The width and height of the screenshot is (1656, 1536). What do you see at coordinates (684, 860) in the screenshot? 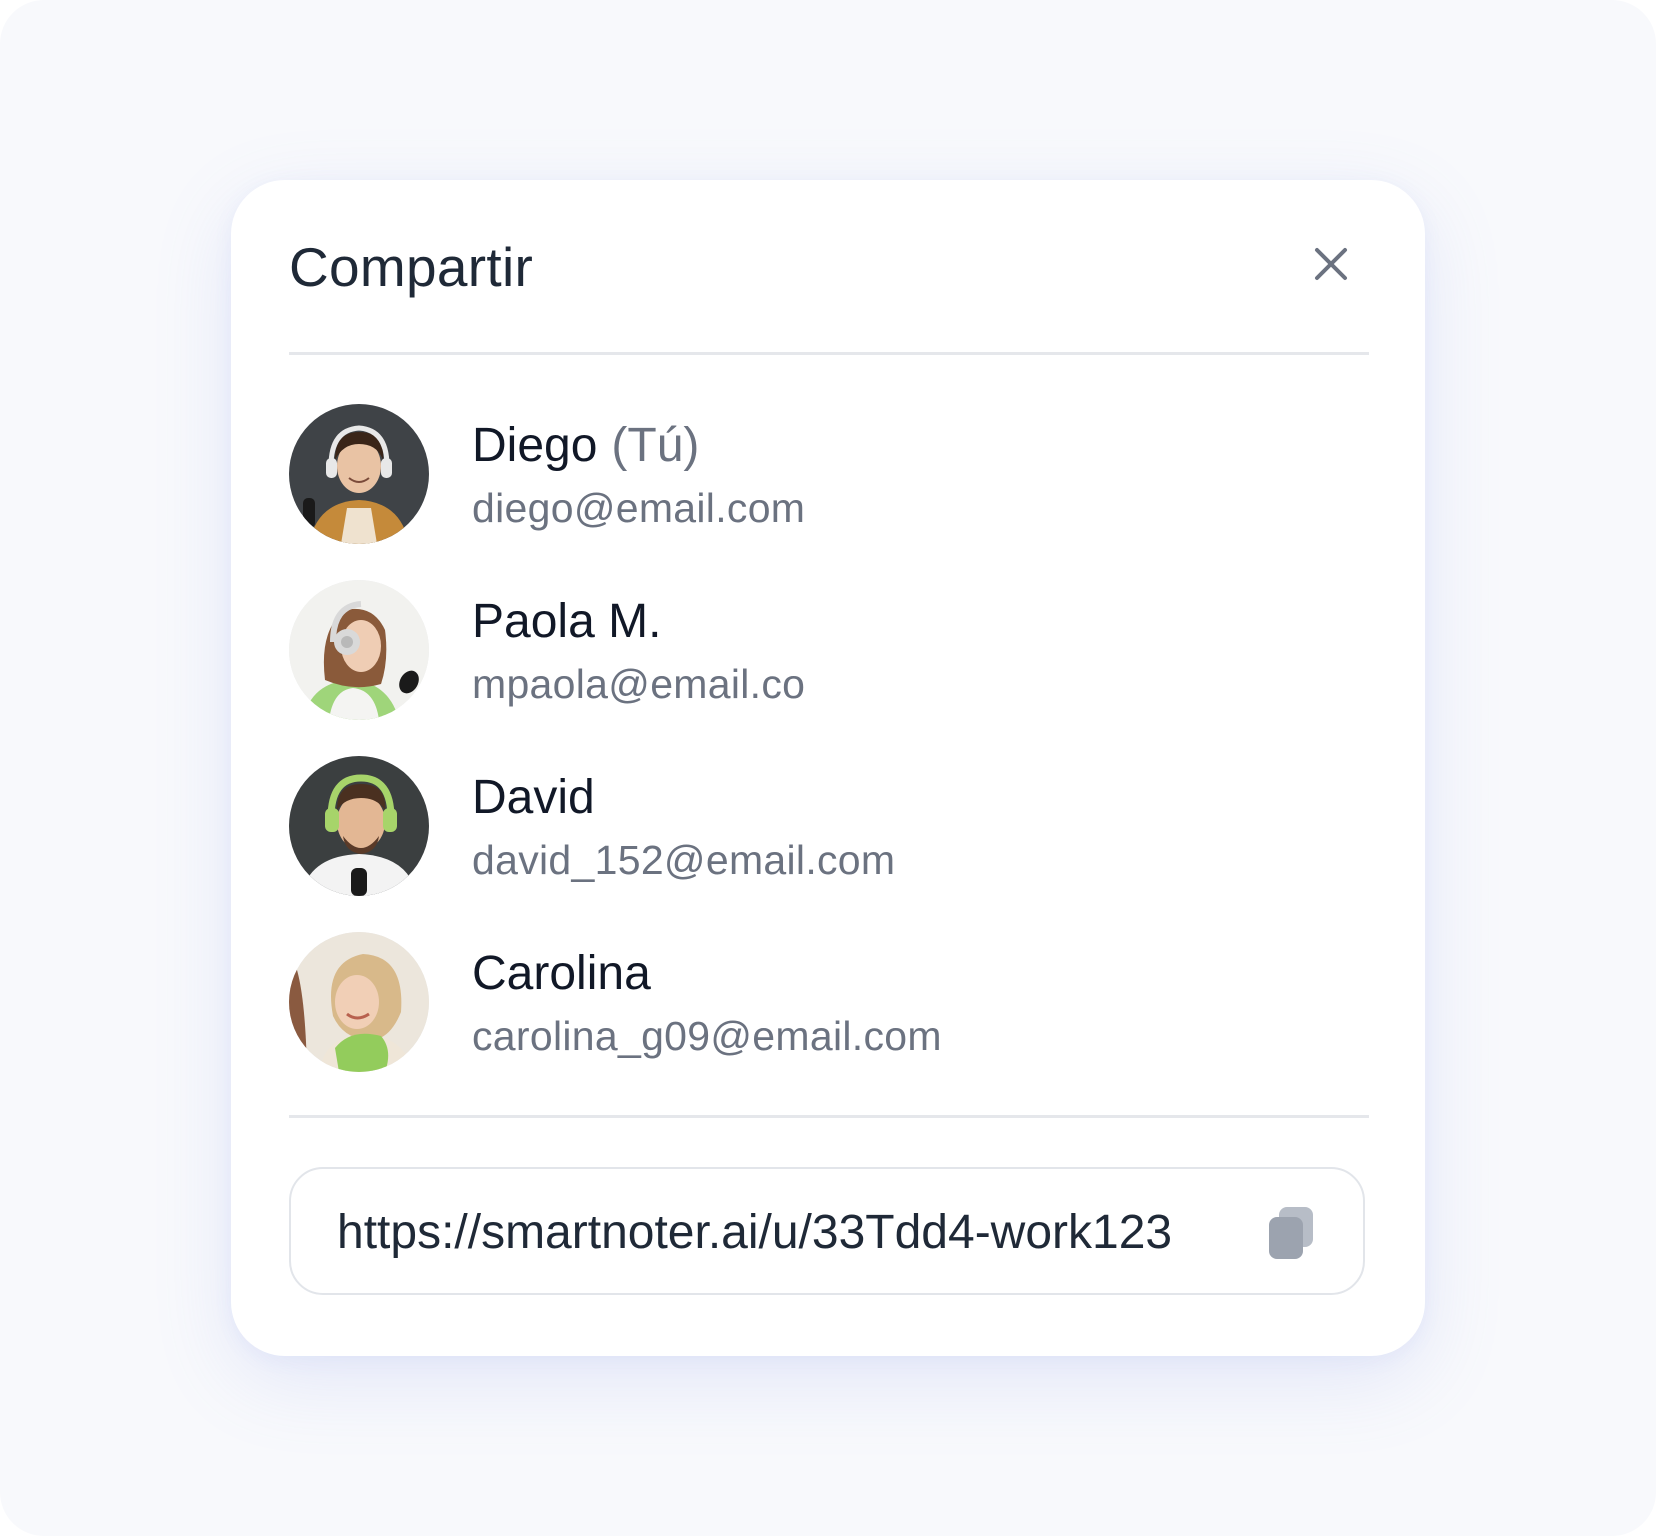
I see `person-email: david_152@email.com` at bounding box center [684, 860].